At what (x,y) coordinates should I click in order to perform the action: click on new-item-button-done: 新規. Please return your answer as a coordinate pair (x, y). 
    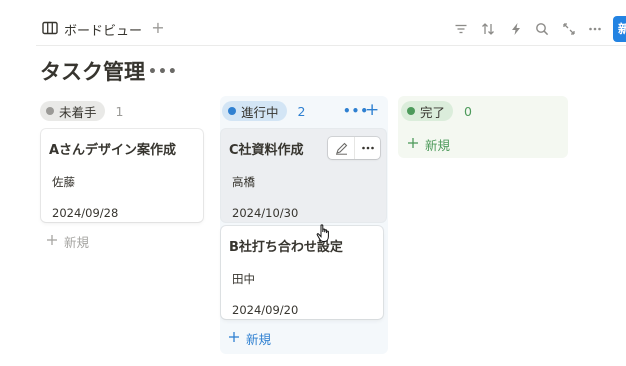
    Looking at the image, I should click on (428, 144).